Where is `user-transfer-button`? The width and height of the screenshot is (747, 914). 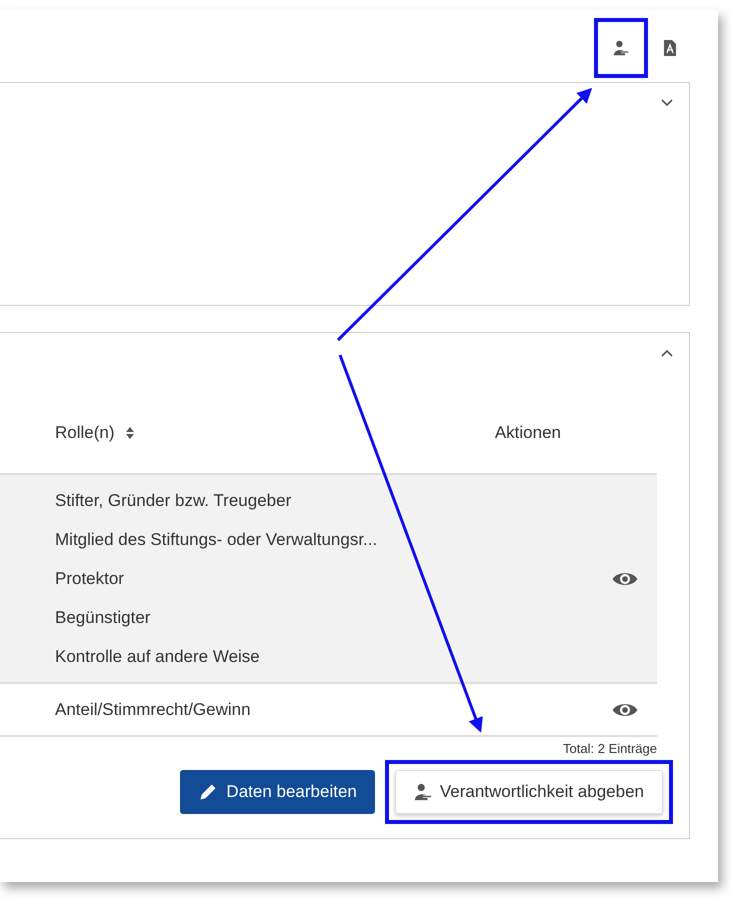 user-transfer-button is located at coordinates (621, 48).